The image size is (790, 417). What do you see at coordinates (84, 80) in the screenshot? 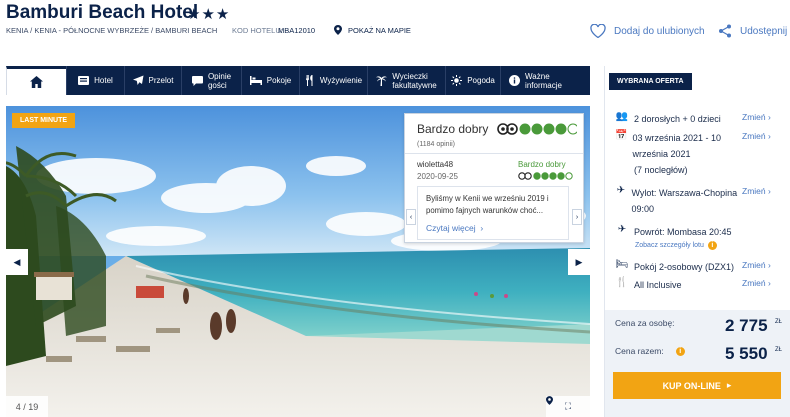
I see `hotel-icon` at bounding box center [84, 80].